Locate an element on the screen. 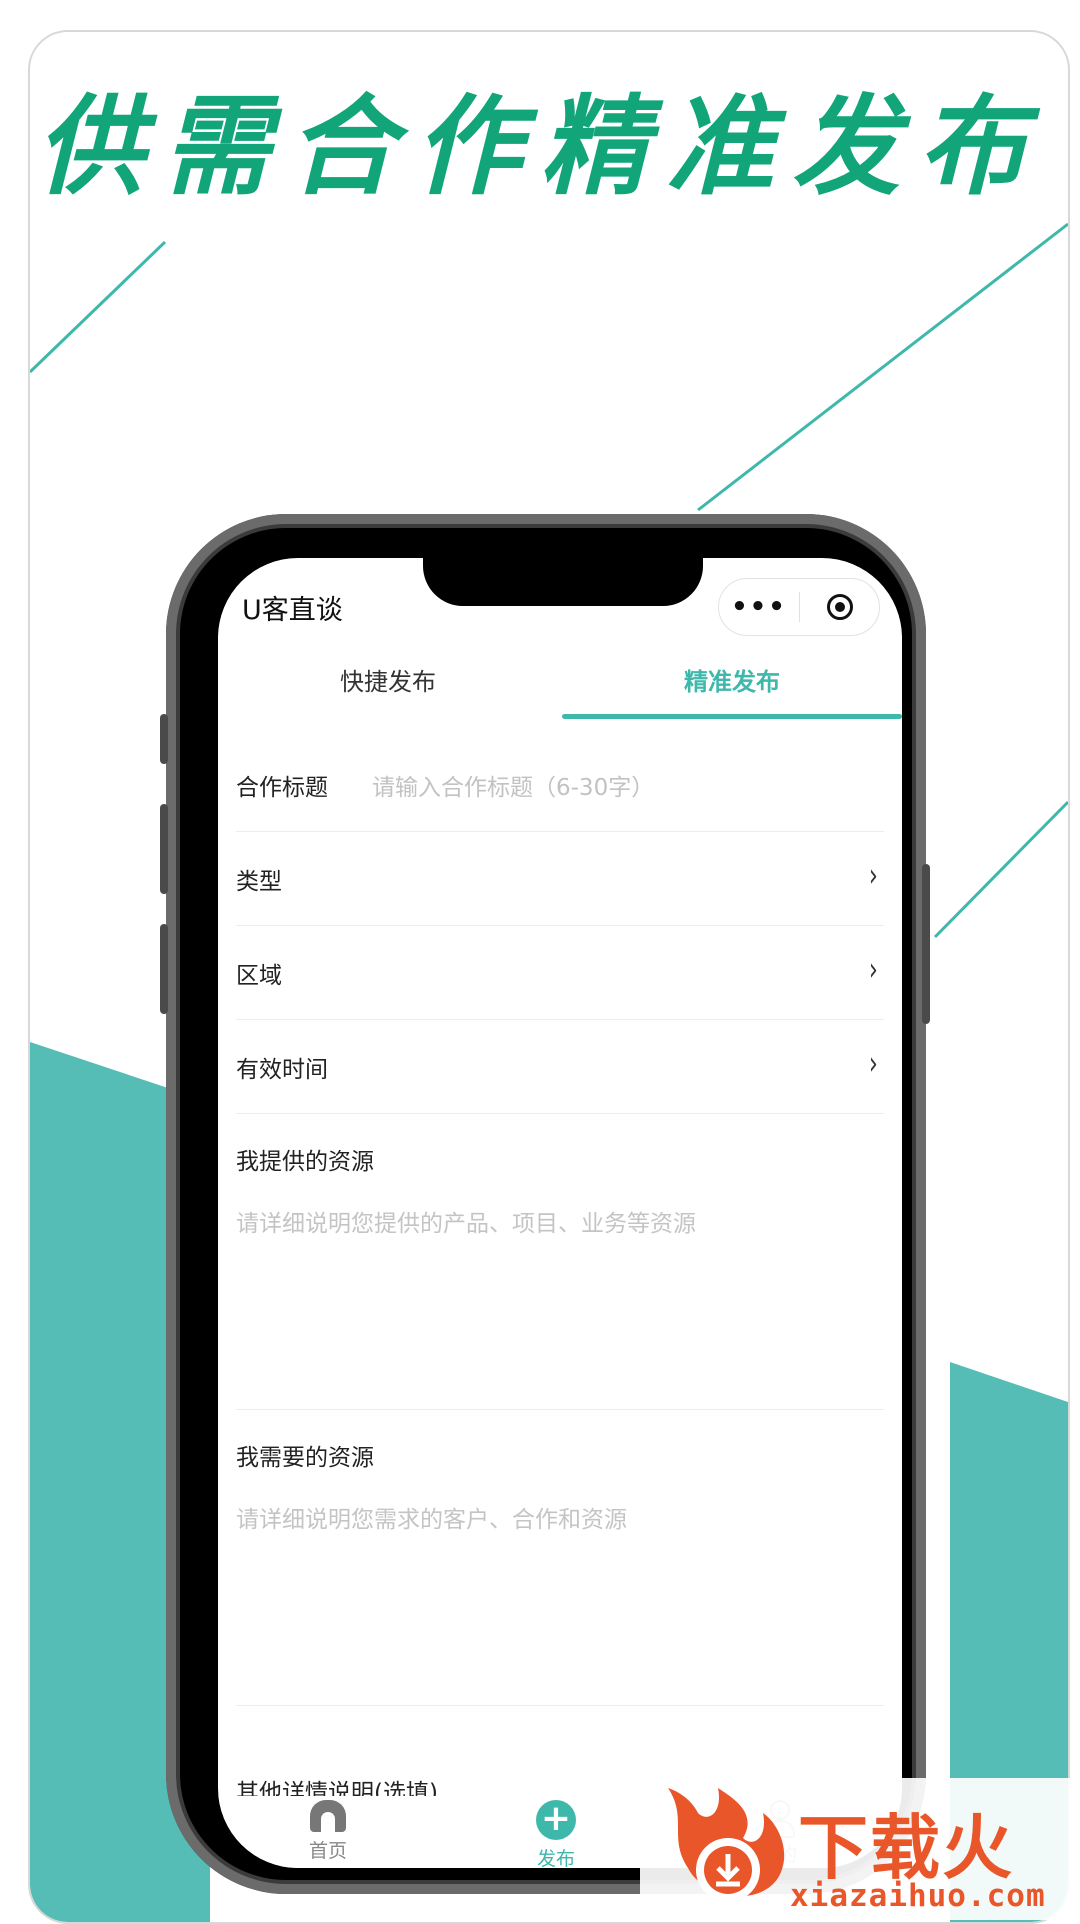 This screenshot has width=1080, height=1924. tabbar-publish-label: 发布 is located at coordinates (555, 1858).